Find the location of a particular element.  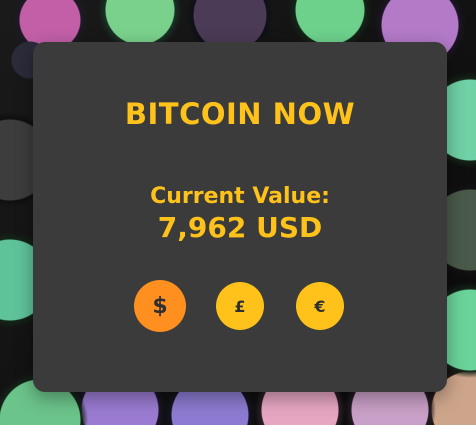

dollar-icon: $ is located at coordinates (160, 306).